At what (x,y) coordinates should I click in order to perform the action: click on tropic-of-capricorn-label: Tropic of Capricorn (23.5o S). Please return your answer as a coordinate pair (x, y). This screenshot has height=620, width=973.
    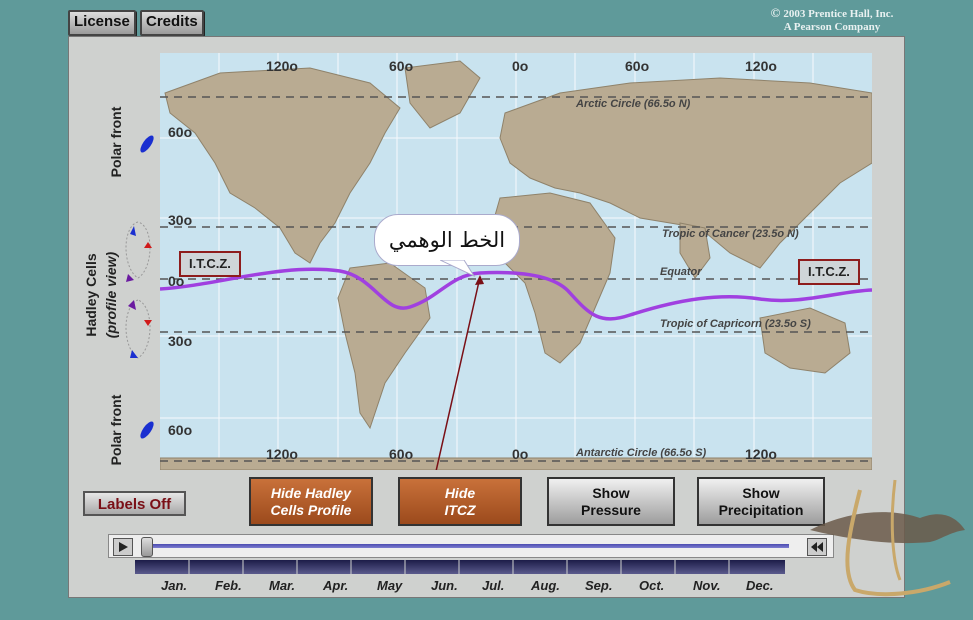
    Looking at the image, I should click on (735, 324).